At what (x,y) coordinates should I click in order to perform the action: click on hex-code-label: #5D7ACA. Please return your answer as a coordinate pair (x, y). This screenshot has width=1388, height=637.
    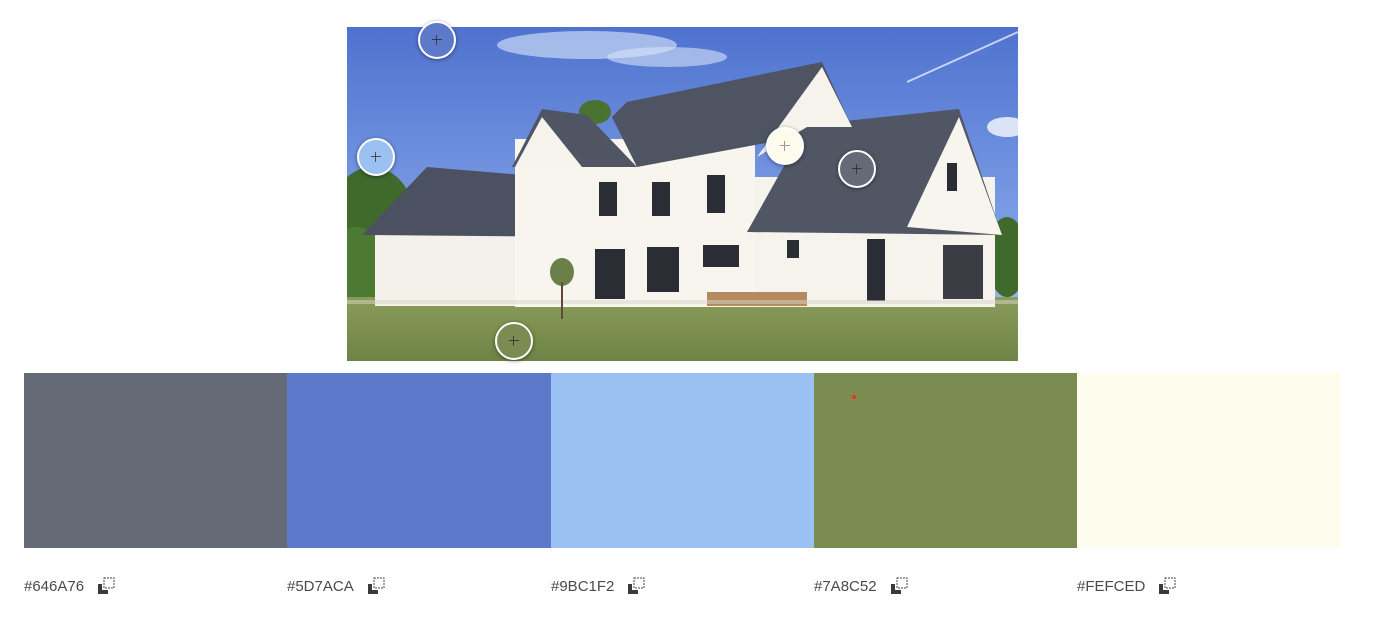
    Looking at the image, I should click on (320, 586).